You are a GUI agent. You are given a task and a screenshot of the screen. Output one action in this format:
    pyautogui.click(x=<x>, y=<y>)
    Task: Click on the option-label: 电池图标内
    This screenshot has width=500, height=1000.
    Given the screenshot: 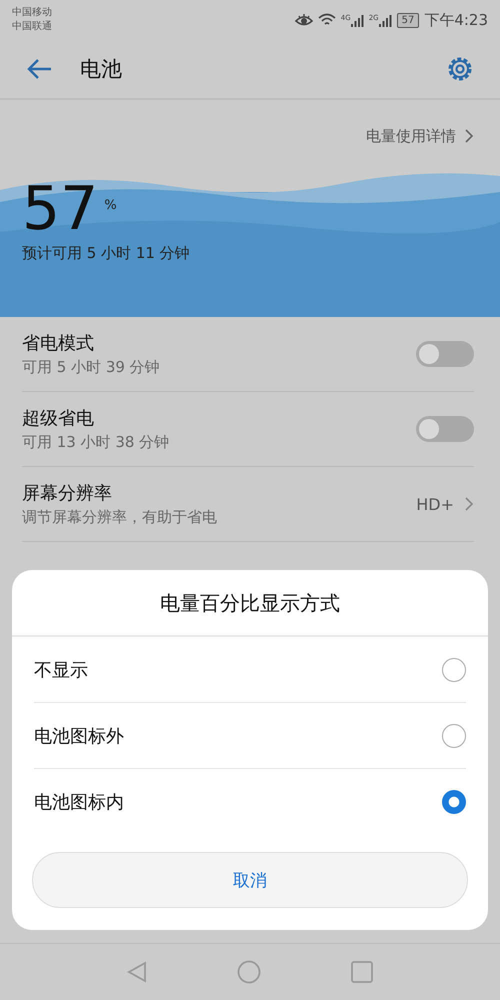 What is the action you would take?
    pyautogui.click(x=79, y=802)
    